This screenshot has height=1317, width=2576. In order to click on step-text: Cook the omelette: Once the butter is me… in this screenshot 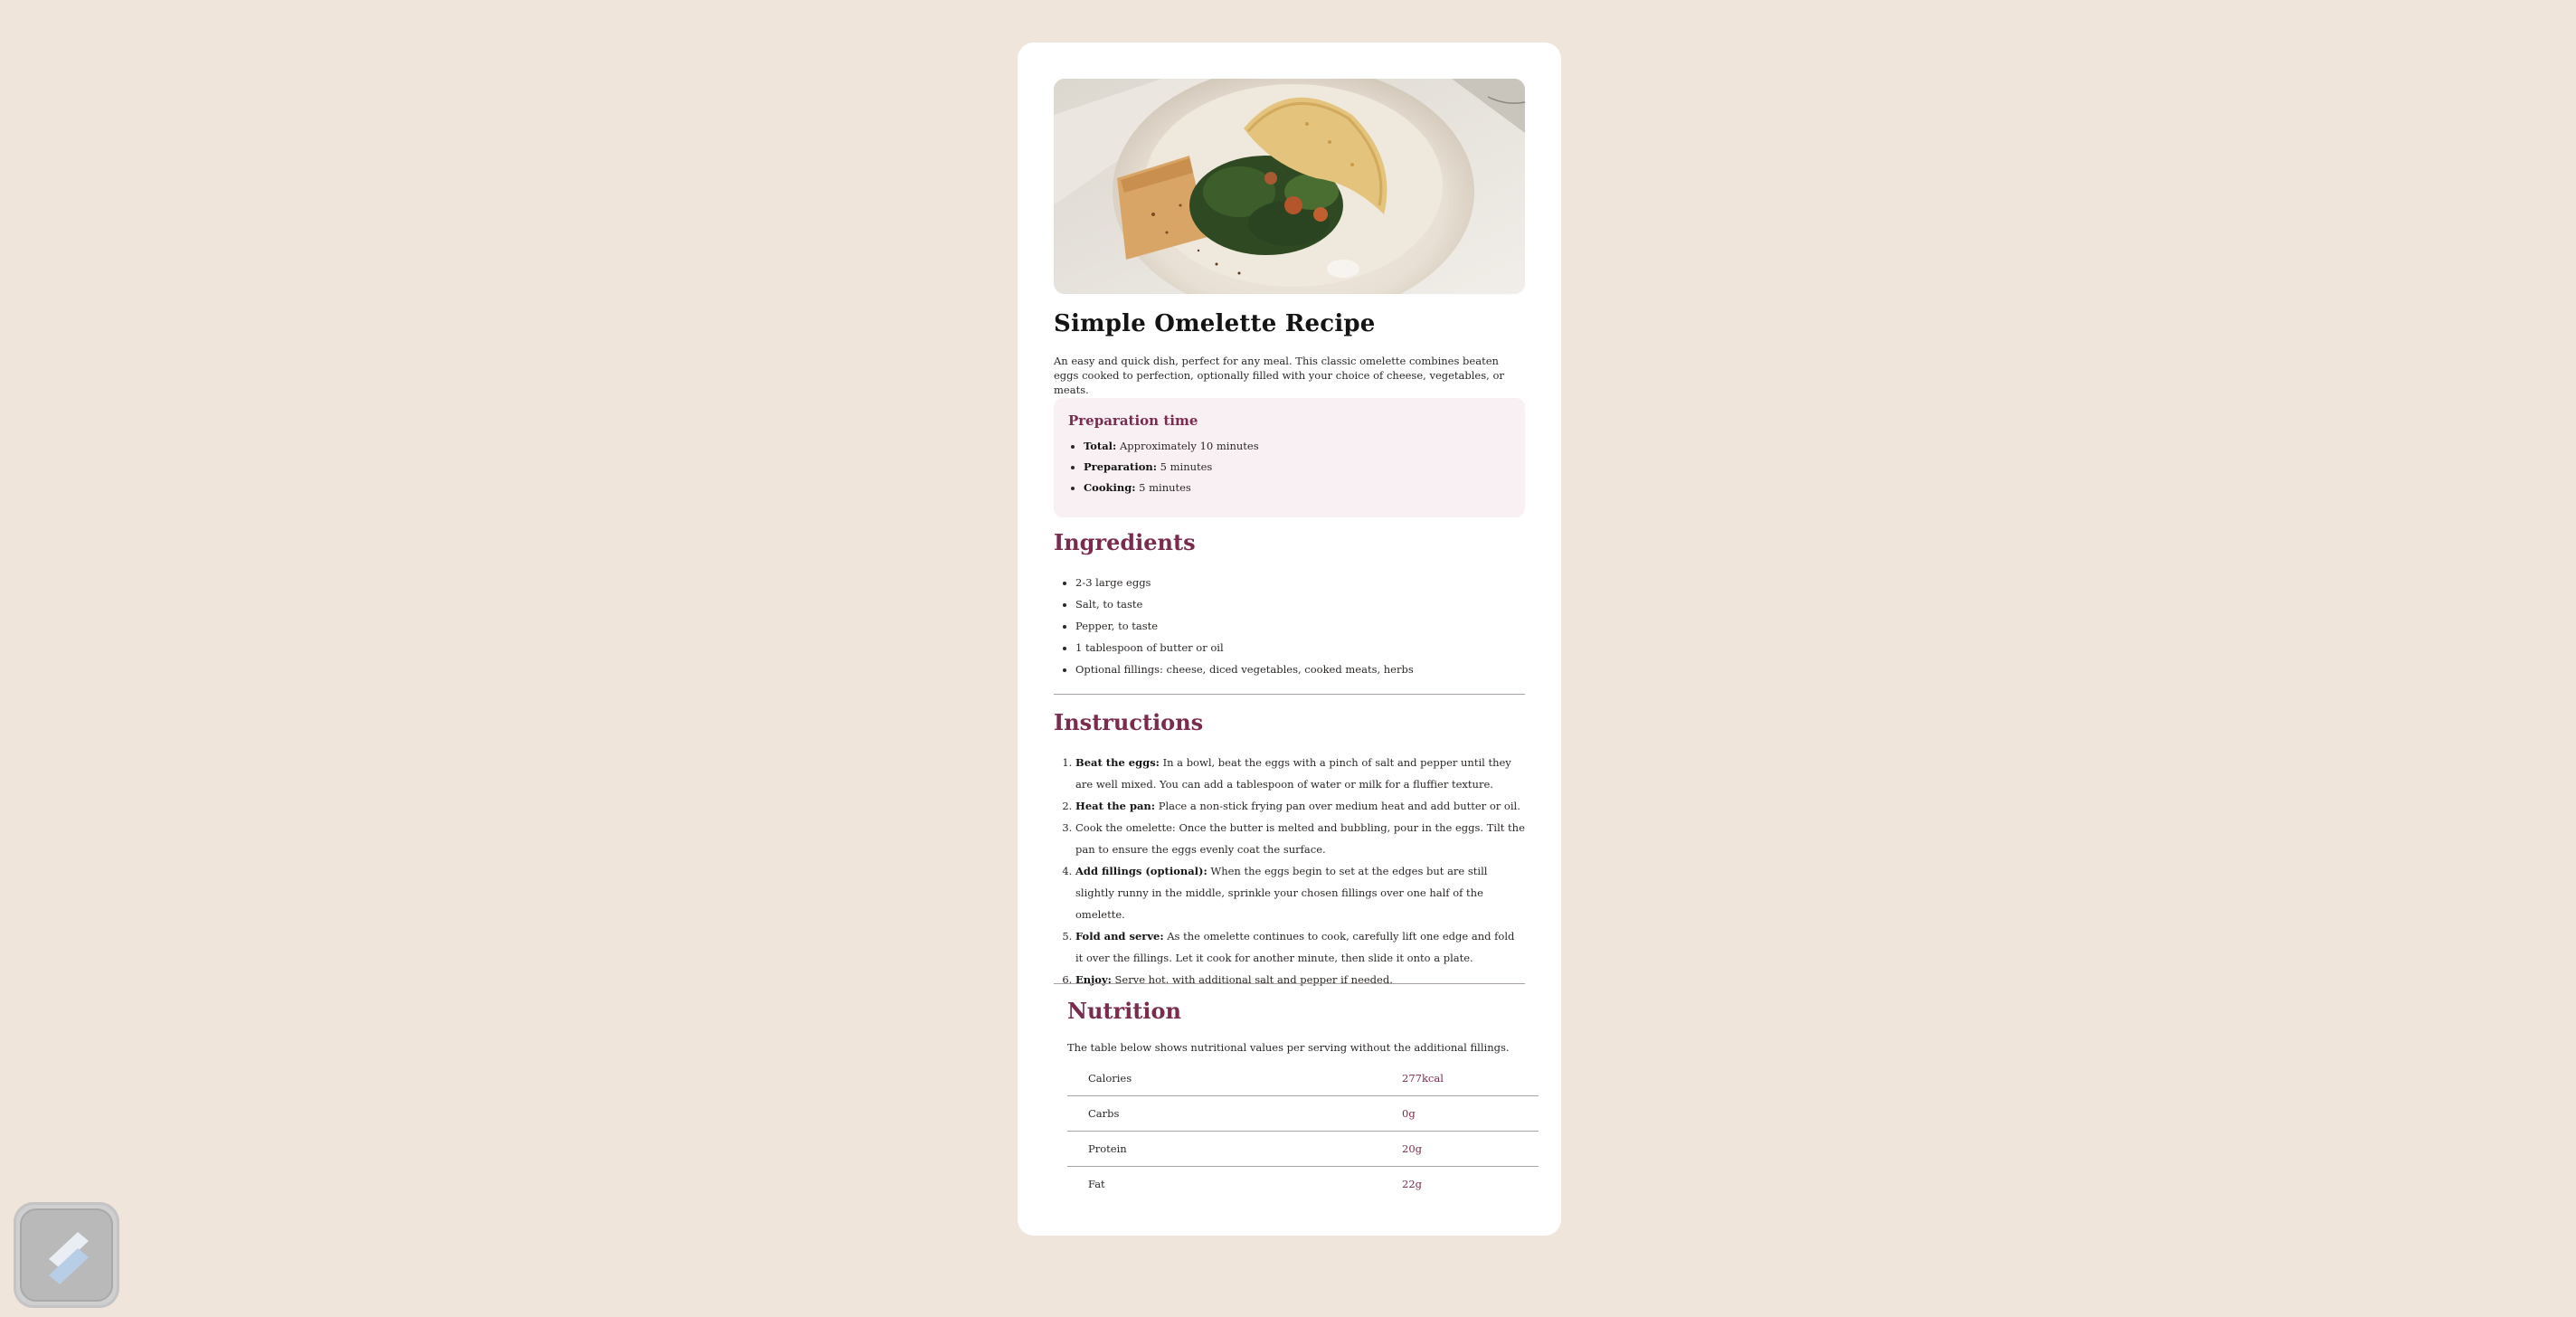, I will do `click(1300, 838)`.